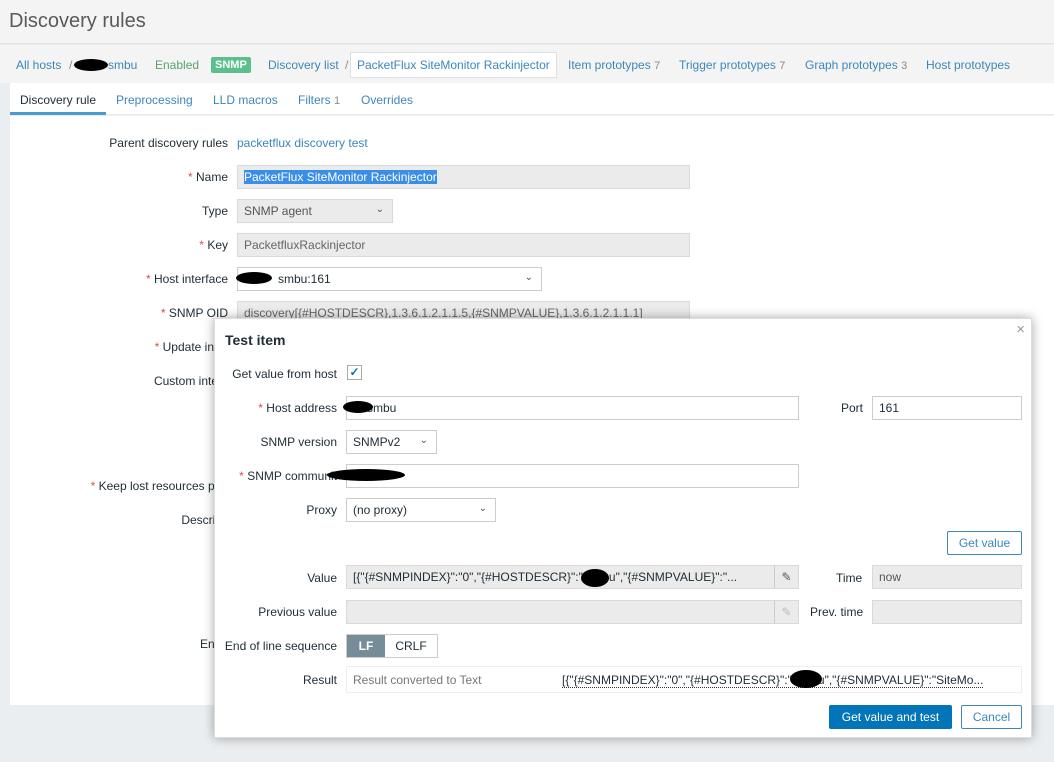 This screenshot has width=1054, height=762. I want to click on community-input, so click(572, 476).